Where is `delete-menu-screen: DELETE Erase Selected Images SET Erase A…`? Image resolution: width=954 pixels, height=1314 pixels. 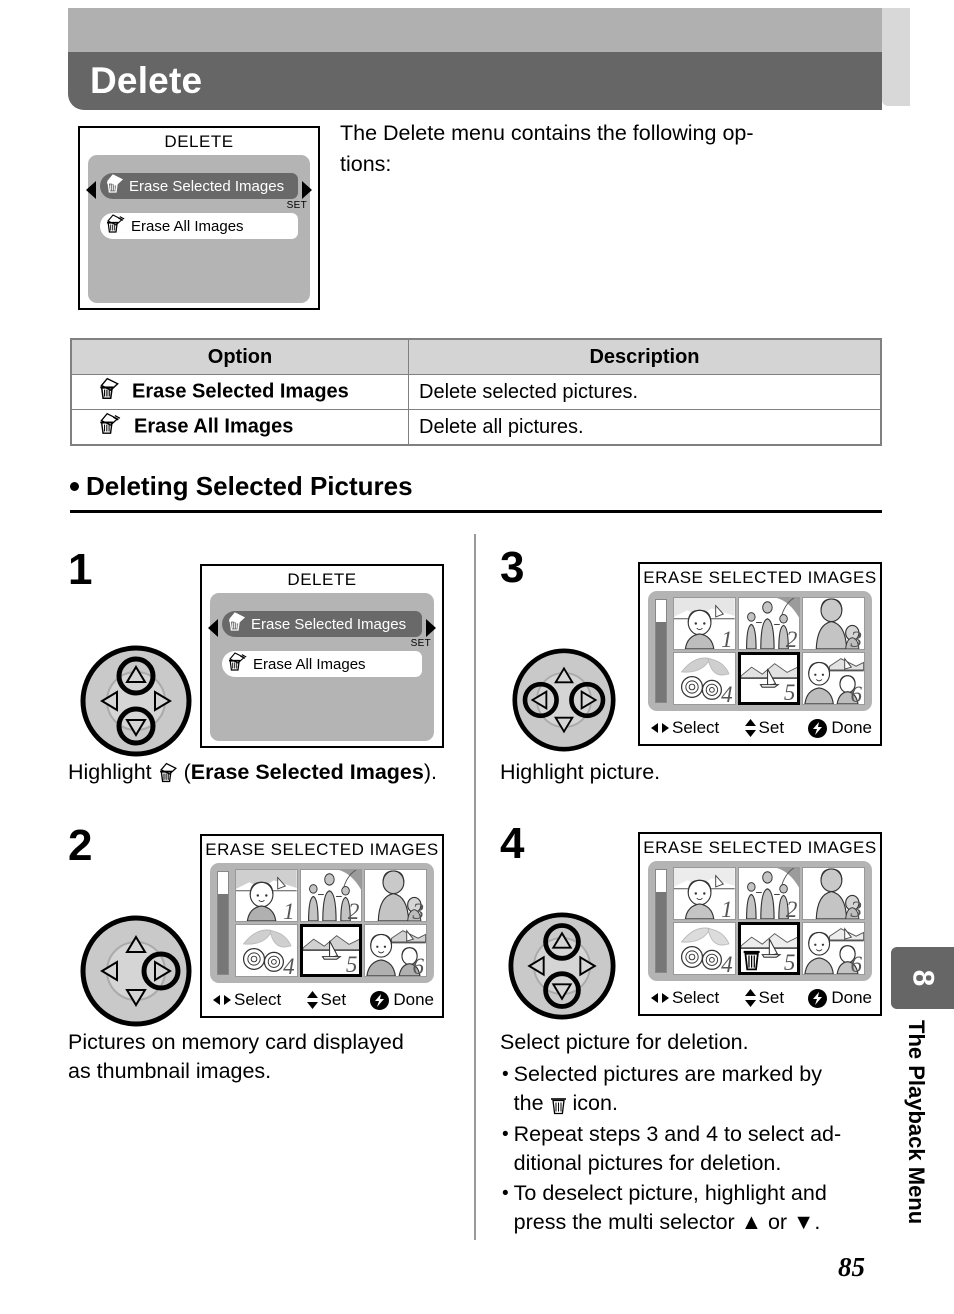 delete-menu-screen: DELETE Erase Selected Images SET Erase A… is located at coordinates (199, 218).